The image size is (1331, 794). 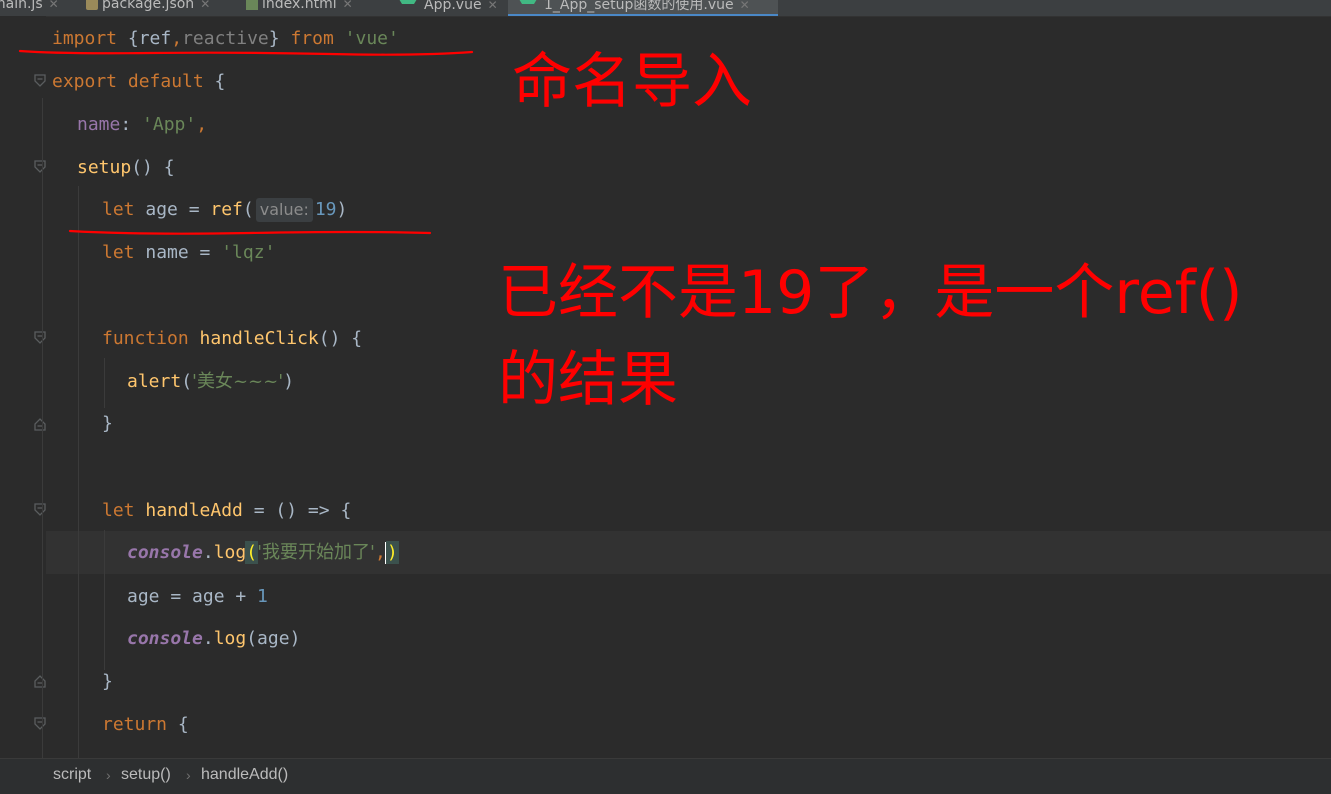 I want to click on breadcrumb: script › setup() › handleAdd(), so click(x=665, y=776).